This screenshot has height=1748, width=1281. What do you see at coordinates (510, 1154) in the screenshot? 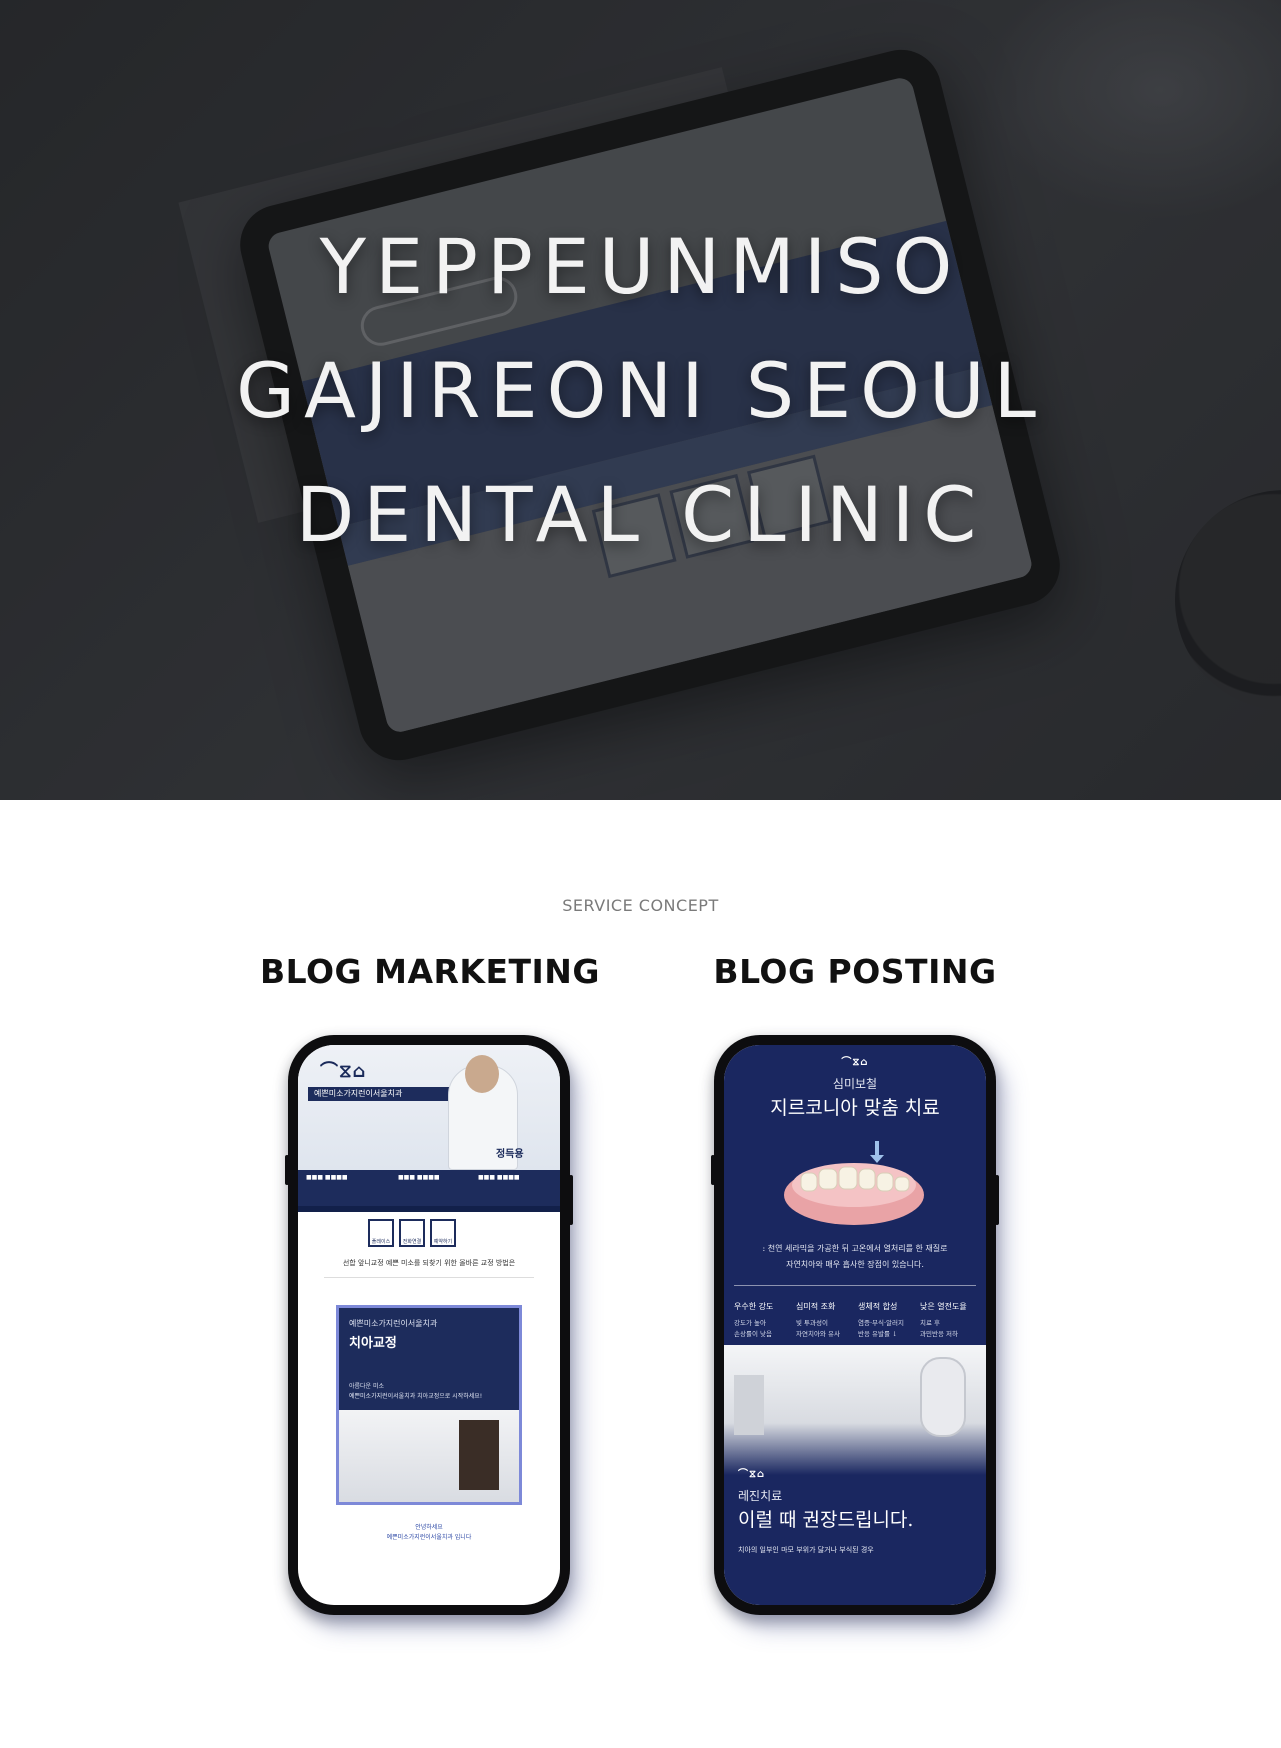
I see `ceo-signature: 정득용` at bounding box center [510, 1154].